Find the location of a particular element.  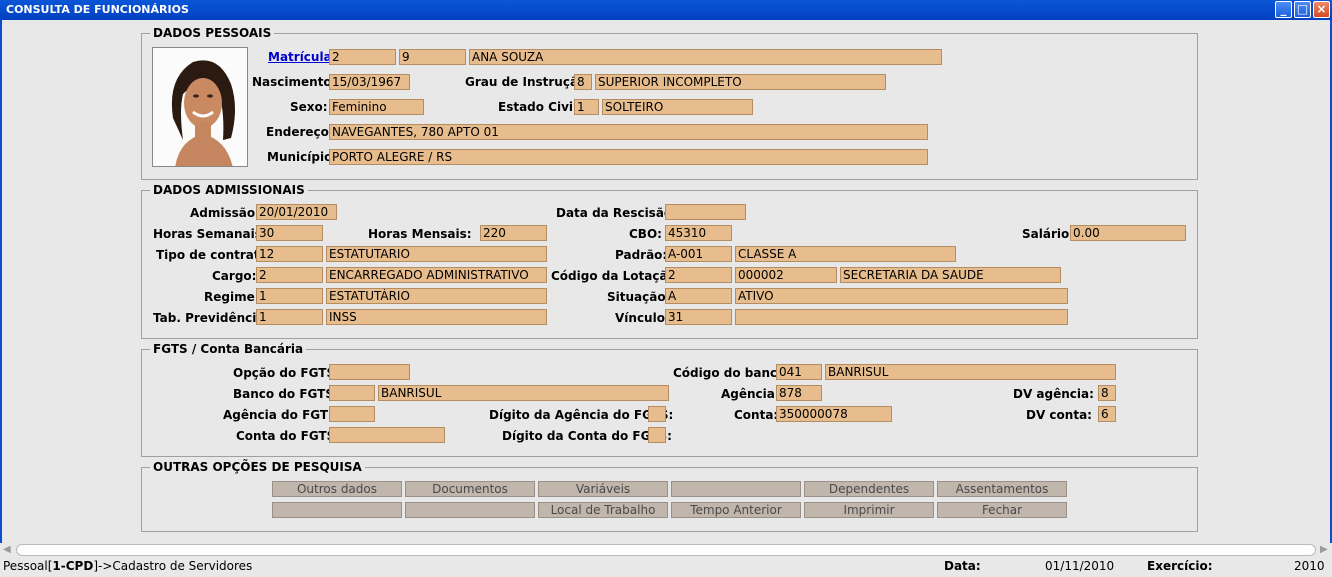

fechar-button: Fechar is located at coordinates (1002, 510).